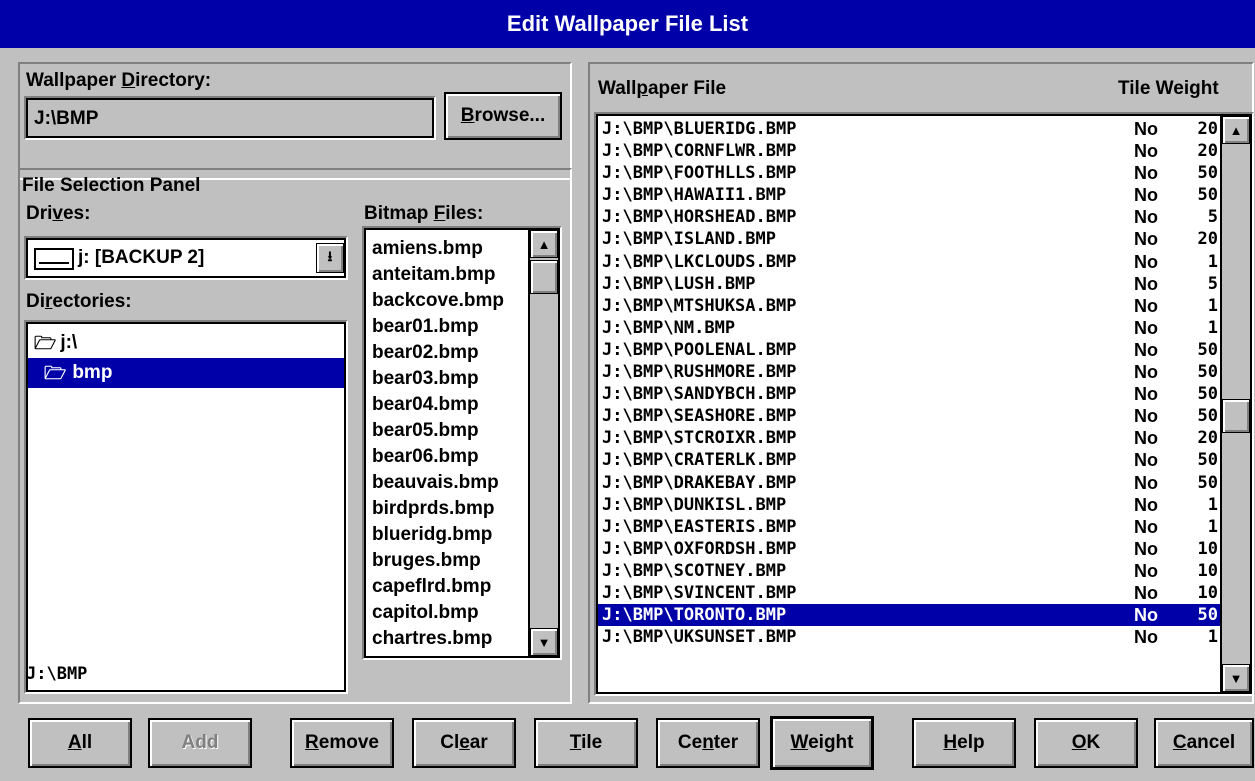  What do you see at coordinates (450, 483) in the screenshot?
I see `bitmap-file-item: beauvais.bmp` at bounding box center [450, 483].